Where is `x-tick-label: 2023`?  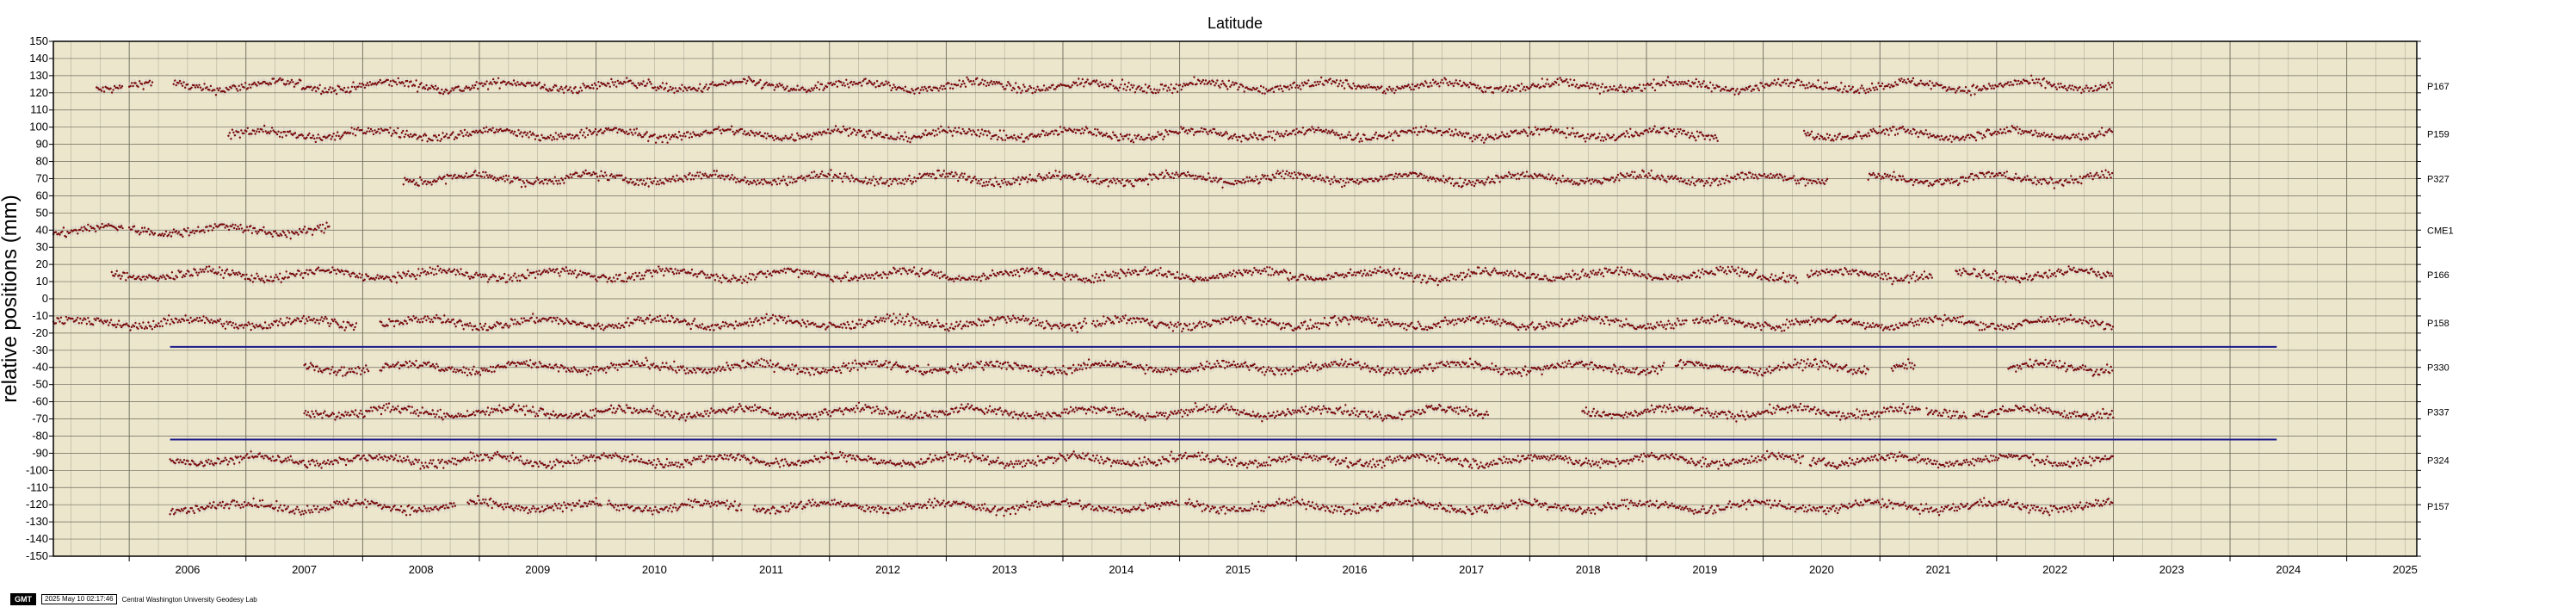 x-tick-label: 2023 is located at coordinates (2171, 569).